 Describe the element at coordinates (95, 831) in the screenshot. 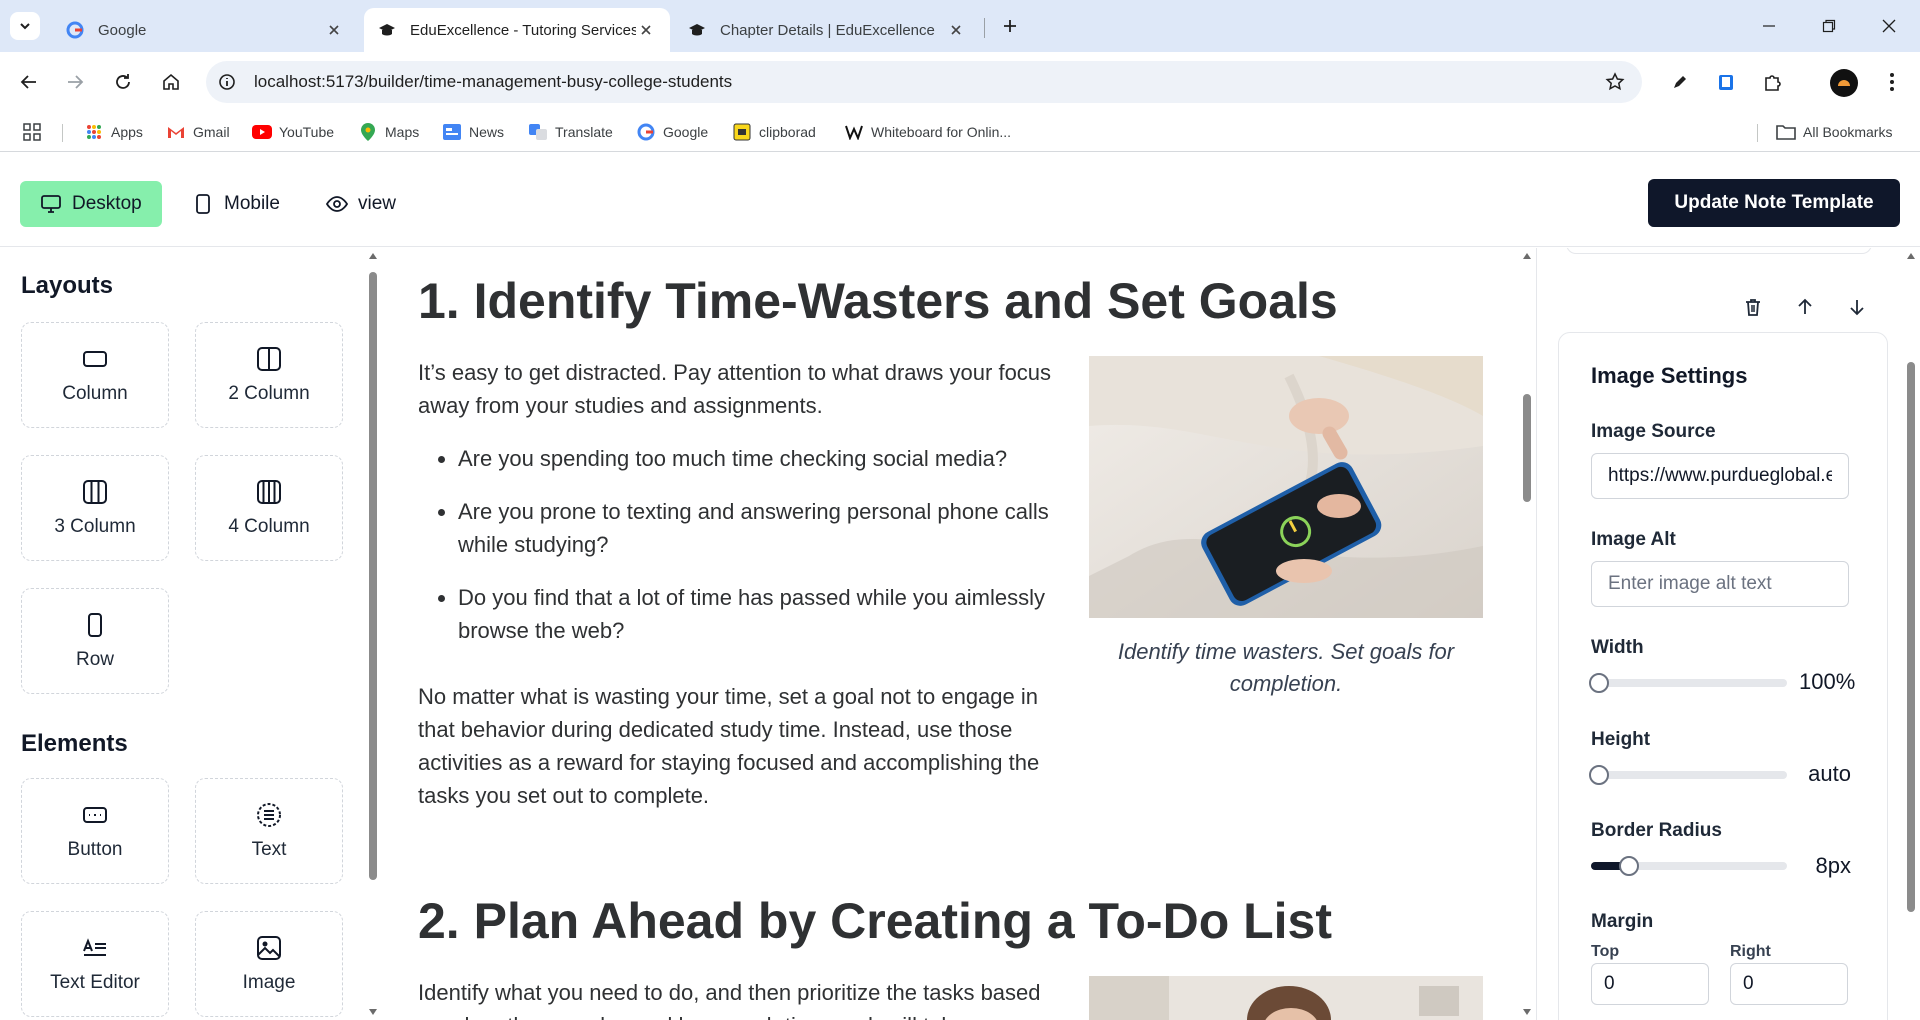

I see `element-button-tile: Button` at that location.